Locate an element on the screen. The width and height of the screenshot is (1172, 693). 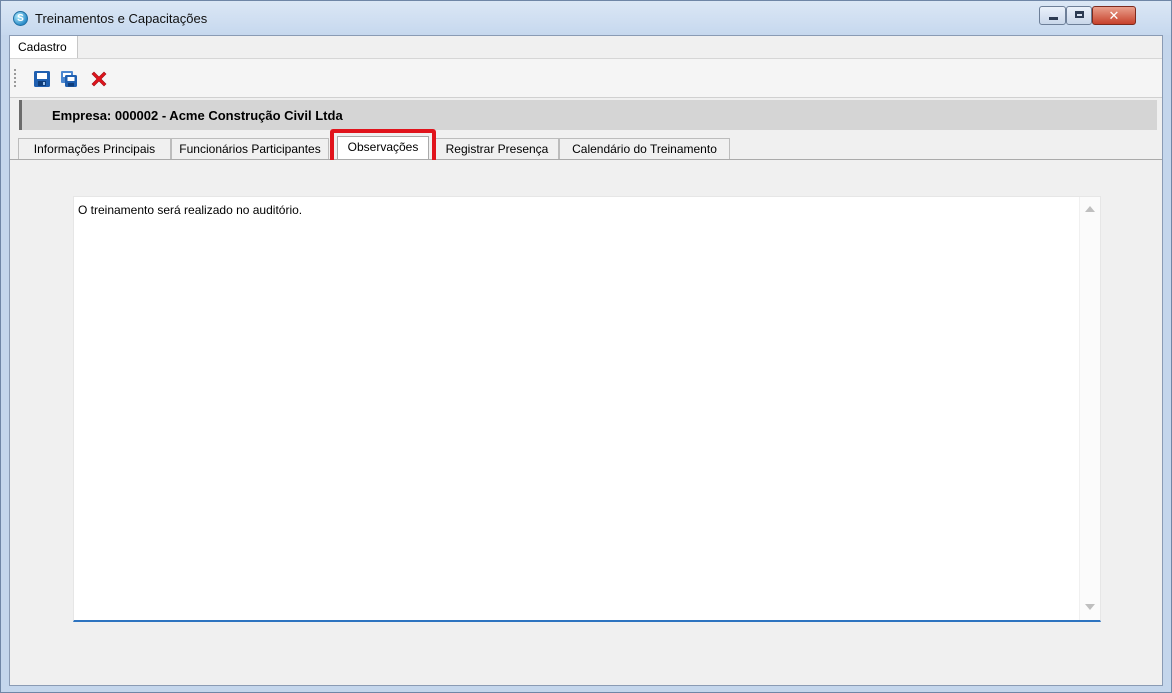
menu-cadastro: Cadastro is located at coordinates (44, 47).